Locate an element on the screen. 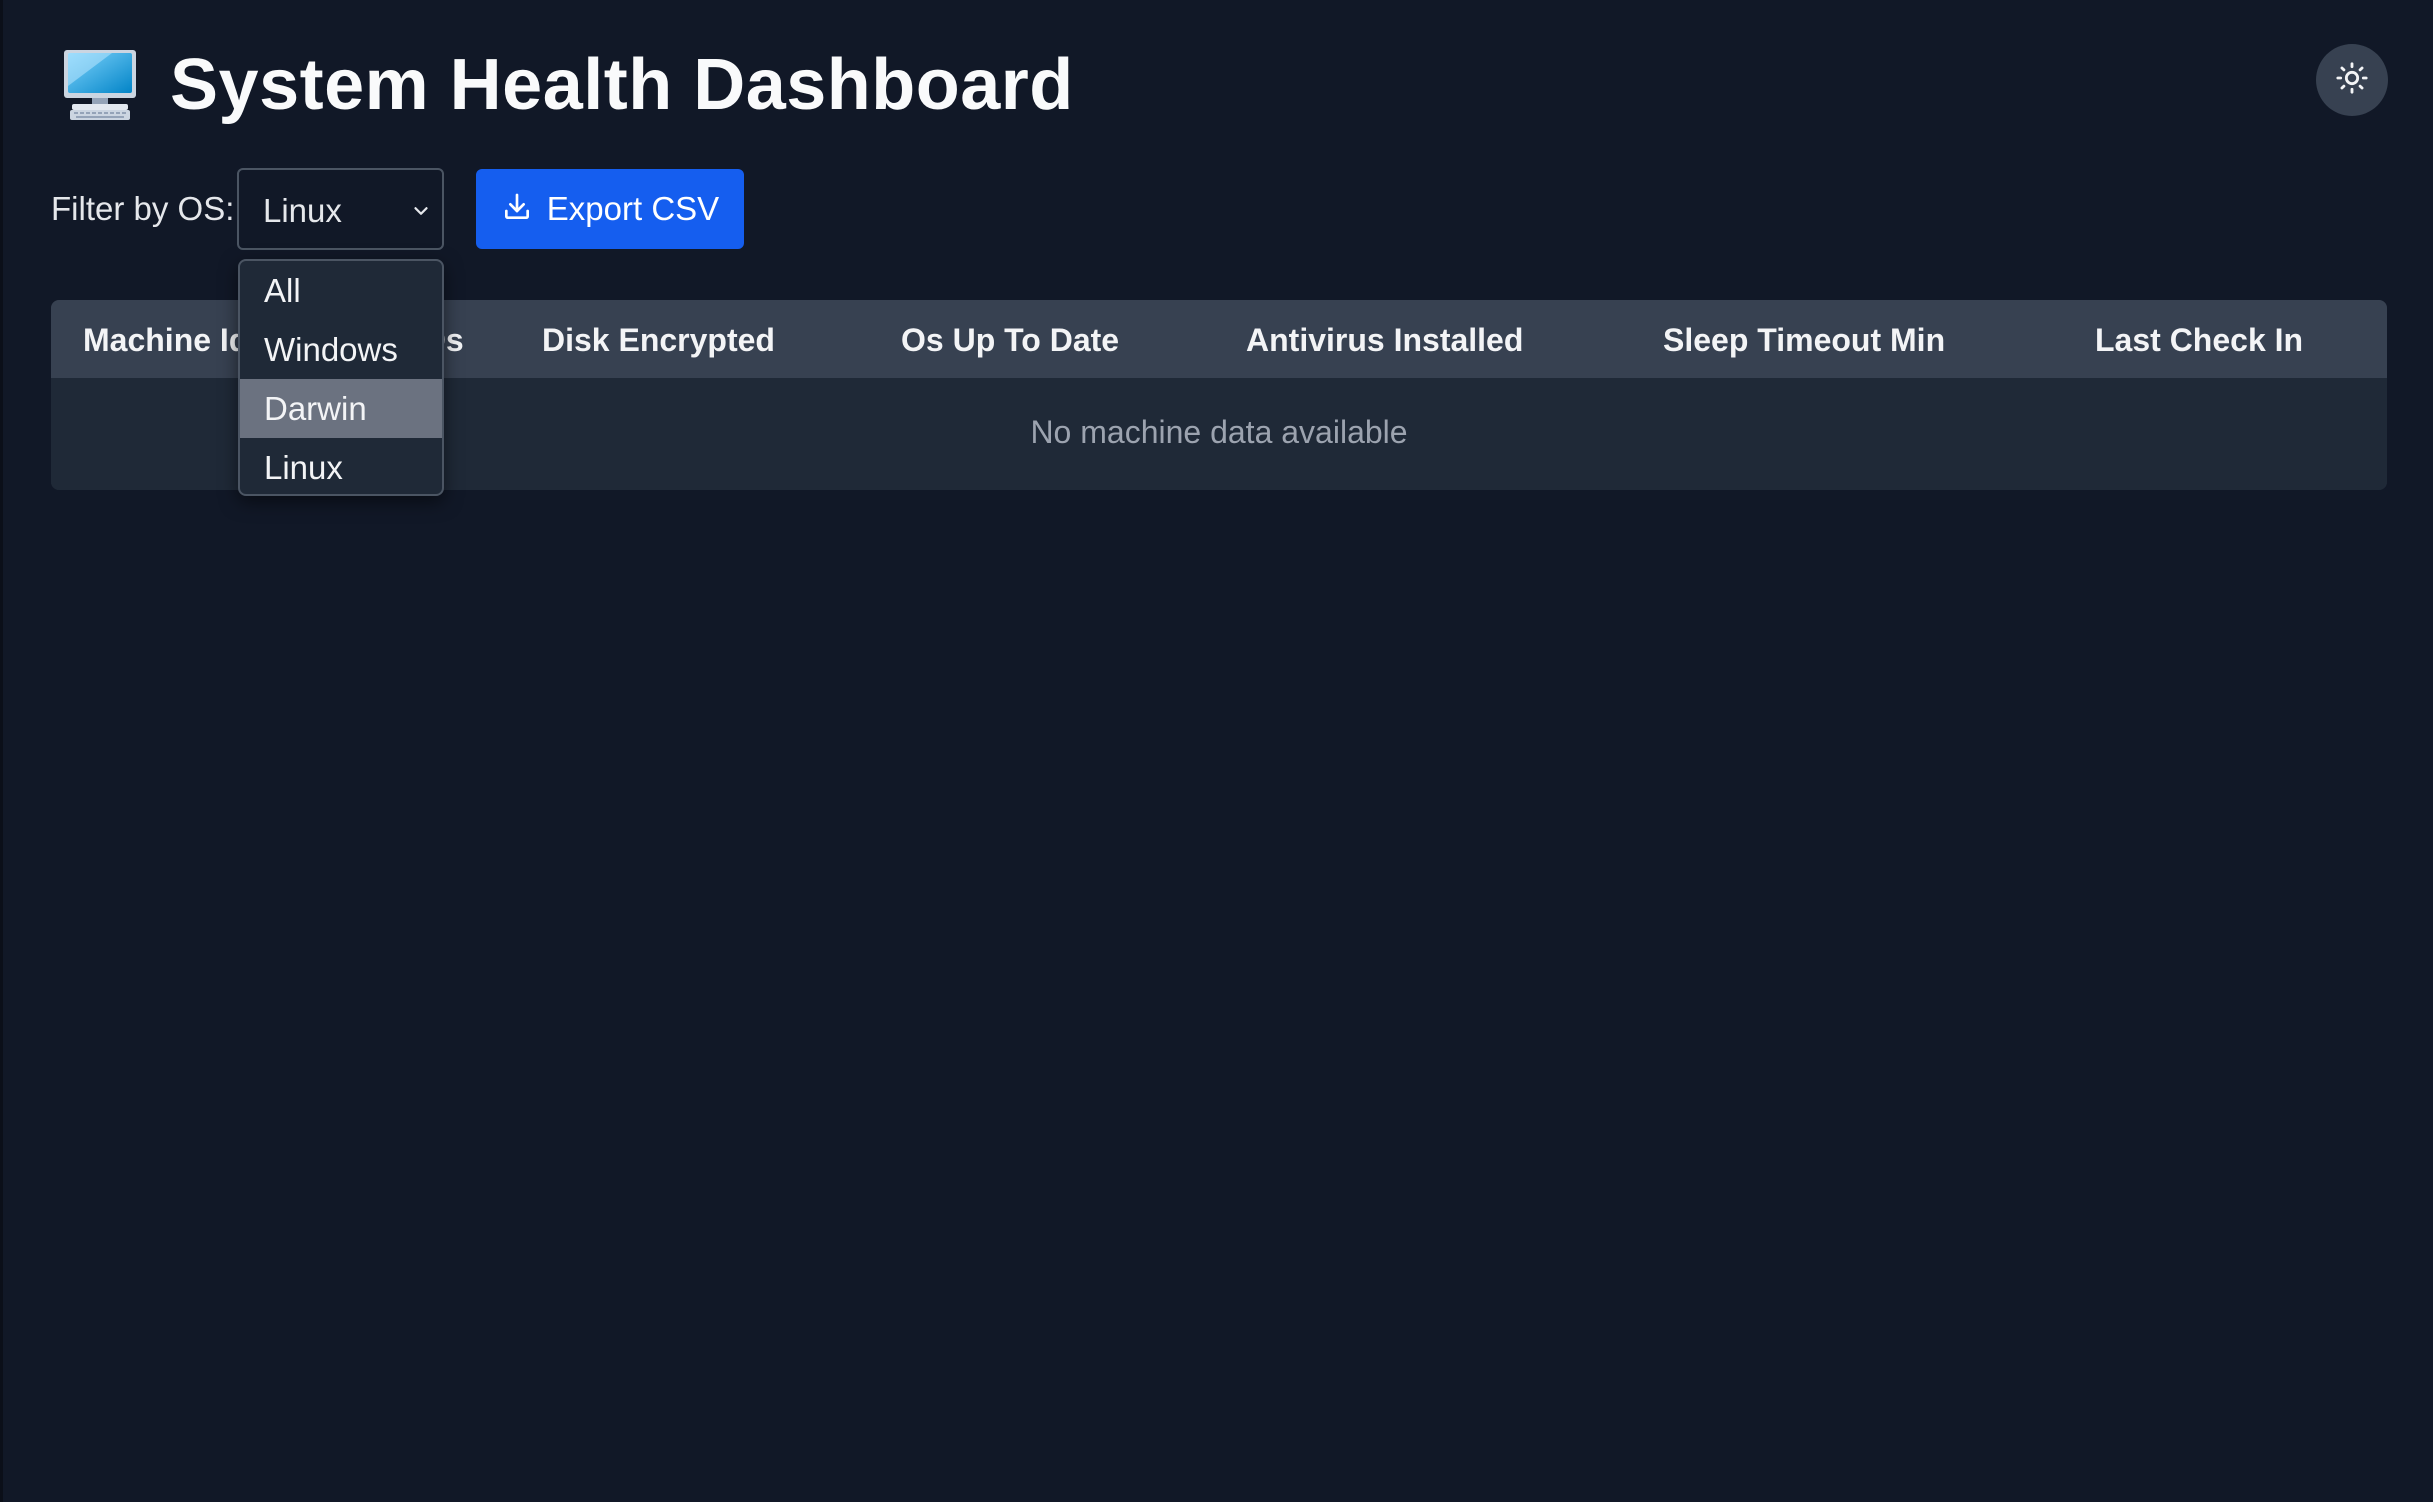  chevron-down-icon is located at coordinates (421, 211).